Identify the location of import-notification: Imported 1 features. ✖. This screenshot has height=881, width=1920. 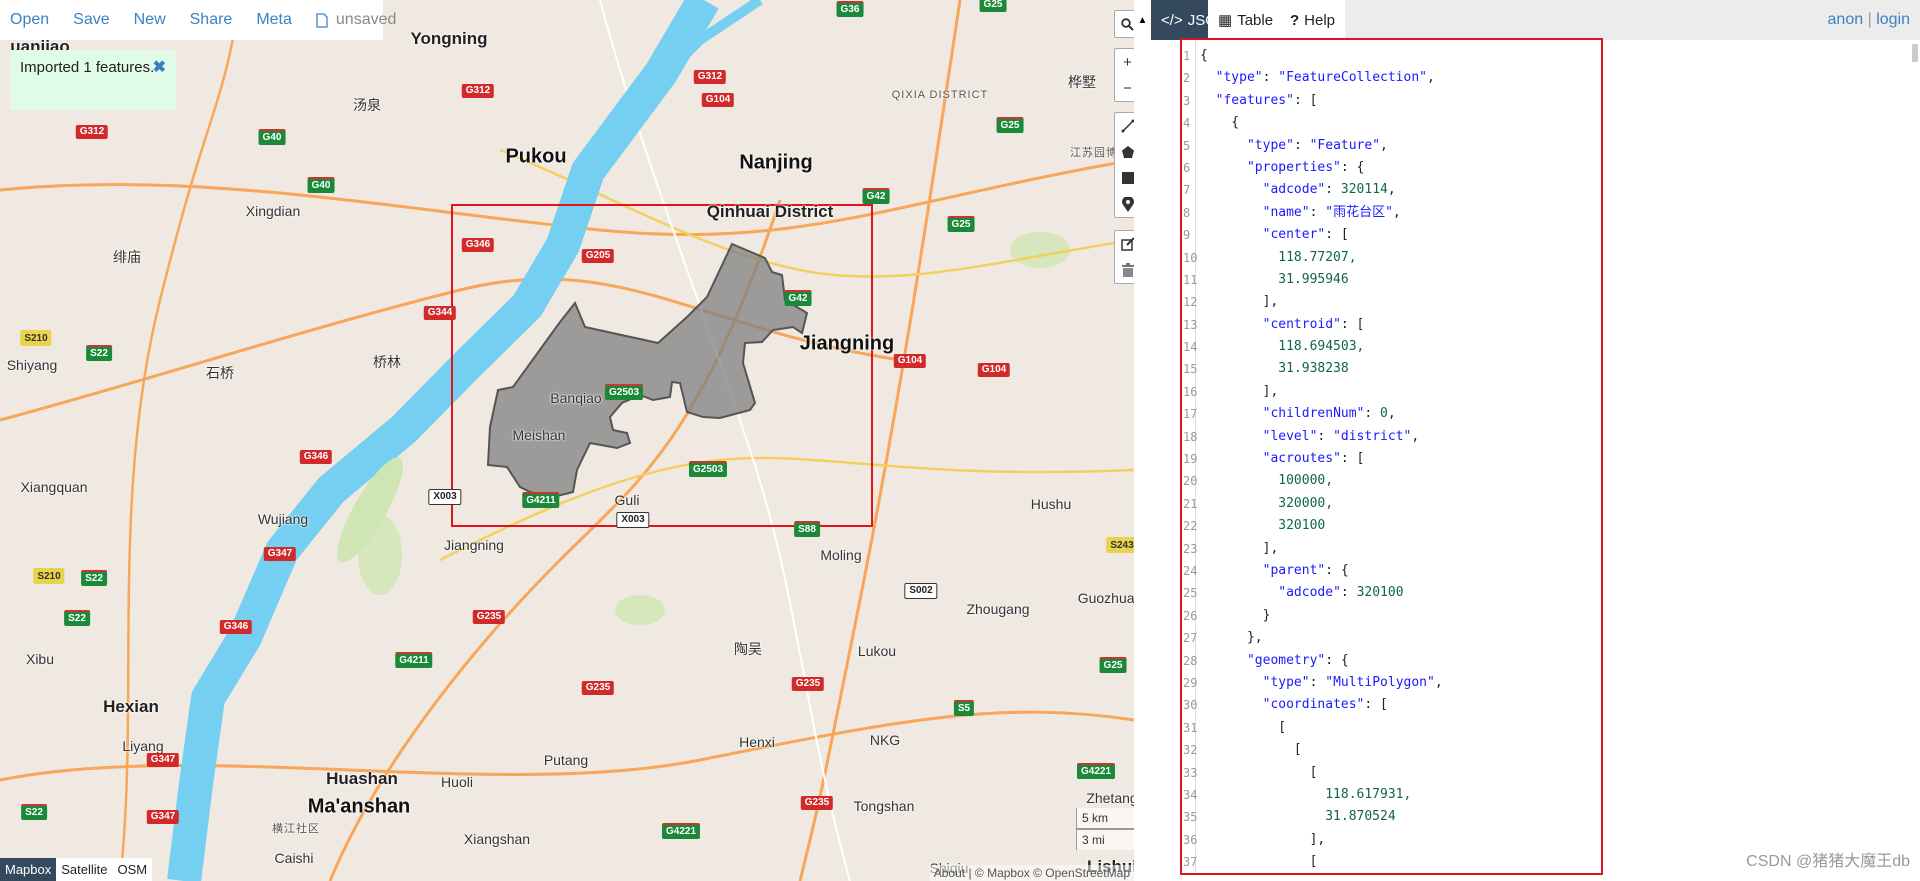
(93, 80).